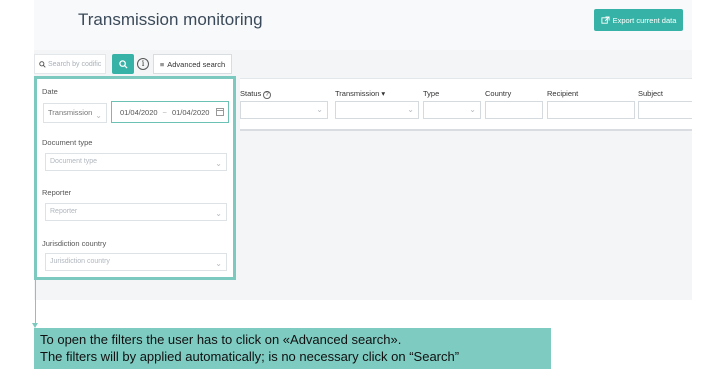 The width and height of the screenshot is (703, 383). Describe the element at coordinates (452, 110) in the screenshot. I see `type-filter-select: ⌄` at that location.